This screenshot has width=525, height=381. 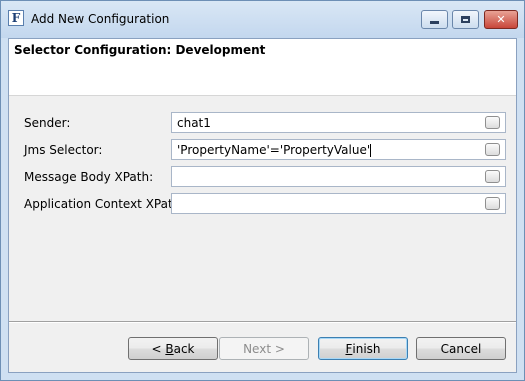 What do you see at coordinates (492, 149) in the screenshot?
I see `jms-selector-browse-button` at bounding box center [492, 149].